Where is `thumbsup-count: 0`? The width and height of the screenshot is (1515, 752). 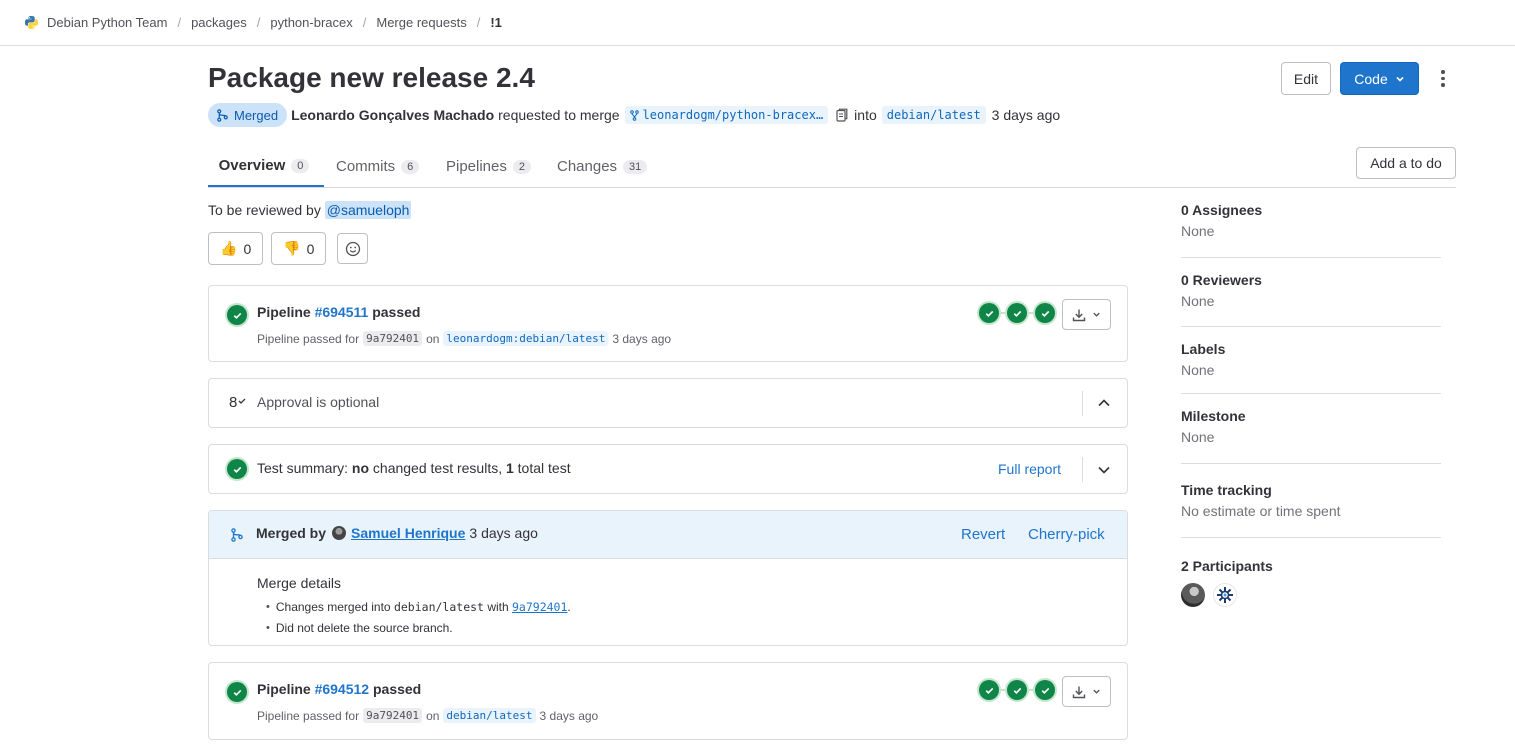 thumbsup-count: 0 is located at coordinates (247, 248).